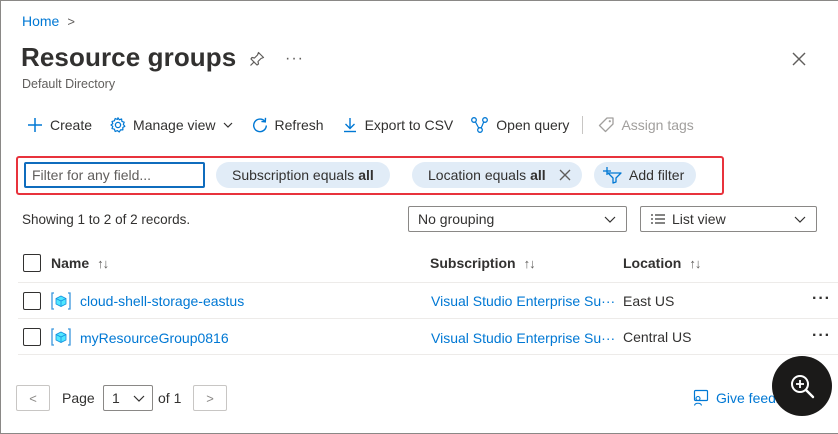  I want to click on column-header-location: Location ↑↓, so click(662, 263).